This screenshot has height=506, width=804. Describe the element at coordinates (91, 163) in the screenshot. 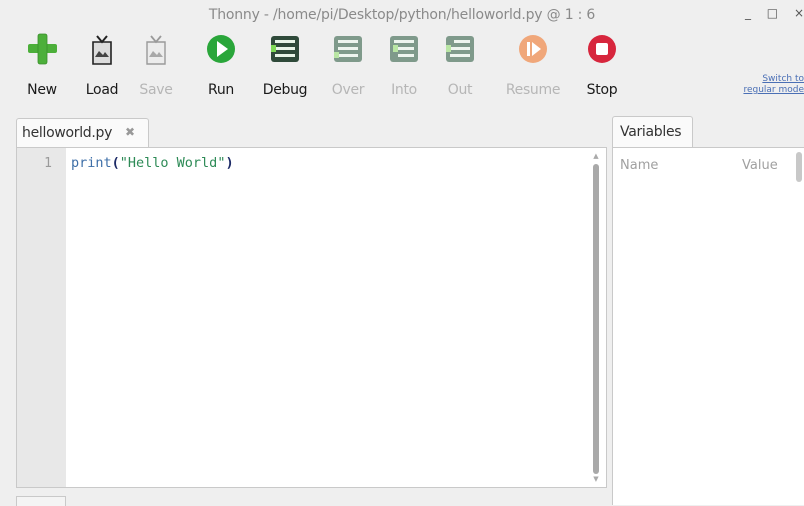

I see `code-function: print` at that location.